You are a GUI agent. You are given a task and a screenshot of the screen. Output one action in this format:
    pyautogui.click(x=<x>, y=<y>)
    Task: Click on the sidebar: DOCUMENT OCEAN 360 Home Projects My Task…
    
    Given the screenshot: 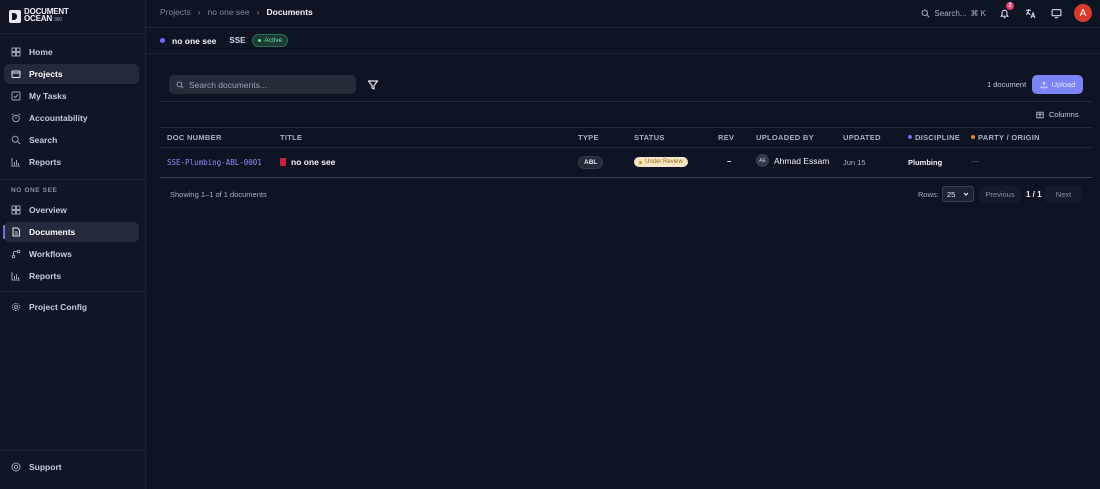 What is the action you would take?
    pyautogui.click(x=73, y=244)
    